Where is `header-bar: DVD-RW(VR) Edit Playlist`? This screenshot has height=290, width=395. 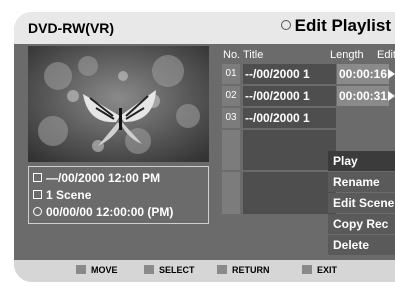
header-bar: DVD-RW(VR) Edit Playlist is located at coordinates (204, 28).